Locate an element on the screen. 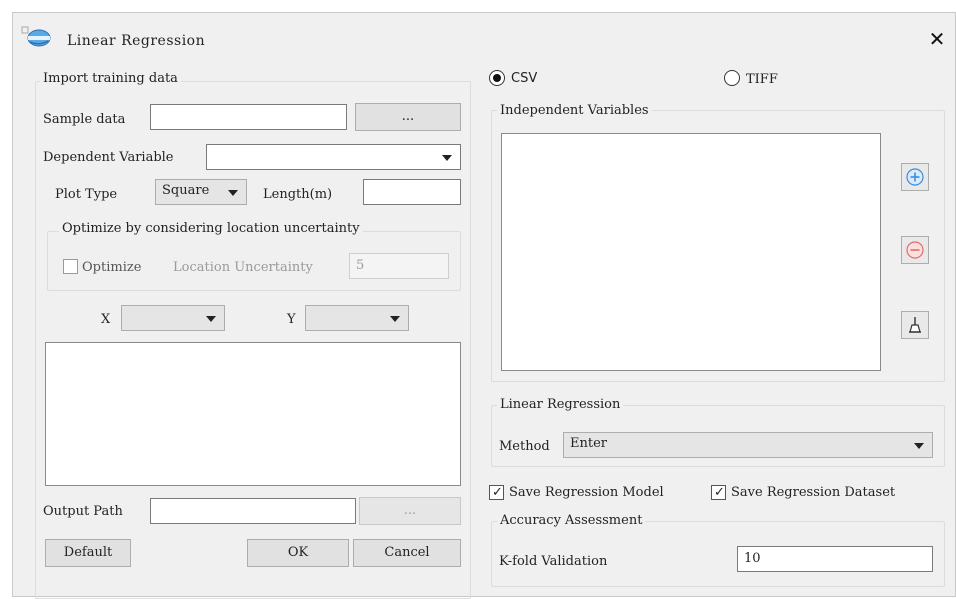 The height and width of the screenshot is (599, 956). csv-radio is located at coordinates (497, 78).